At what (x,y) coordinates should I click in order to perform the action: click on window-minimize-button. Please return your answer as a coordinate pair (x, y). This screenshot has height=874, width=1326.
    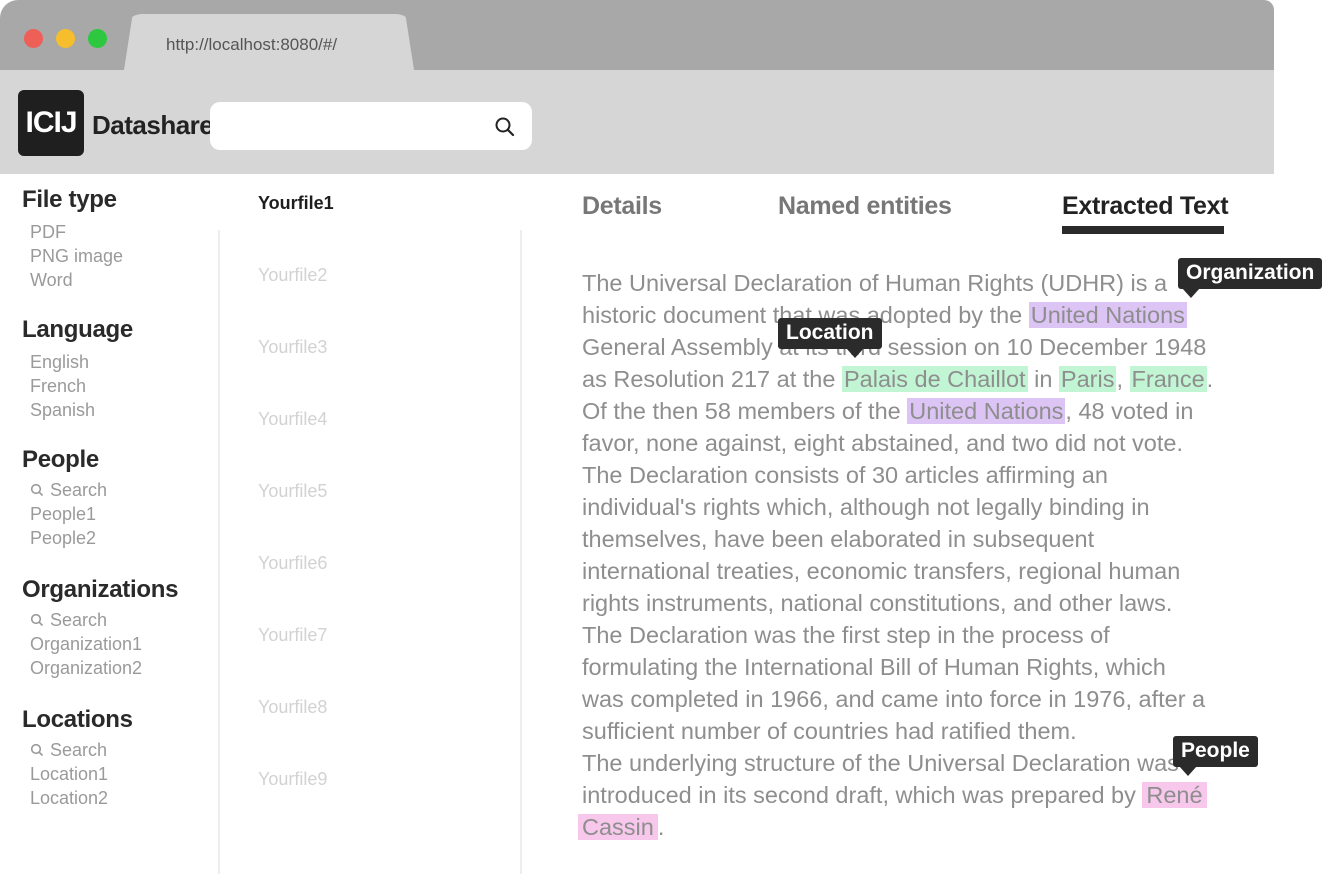
    Looking at the image, I should click on (65, 38).